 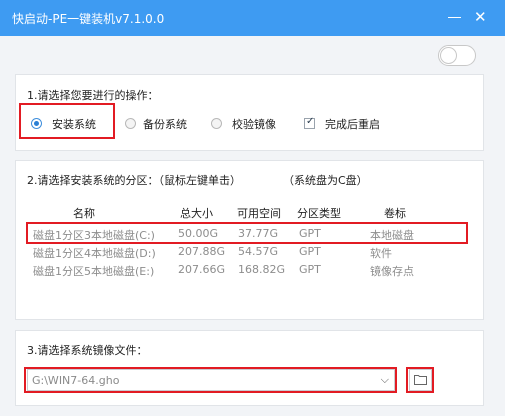 I want to click on minimize-icon, so click(x=454, y=17).